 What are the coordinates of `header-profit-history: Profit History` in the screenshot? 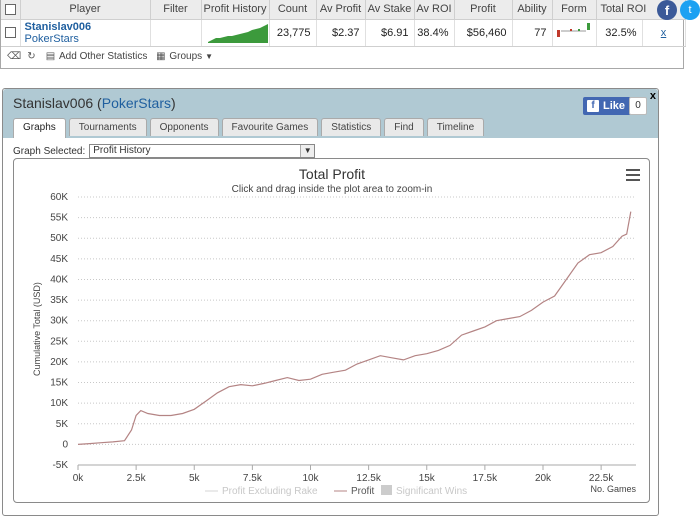 It's located at (235, 10).